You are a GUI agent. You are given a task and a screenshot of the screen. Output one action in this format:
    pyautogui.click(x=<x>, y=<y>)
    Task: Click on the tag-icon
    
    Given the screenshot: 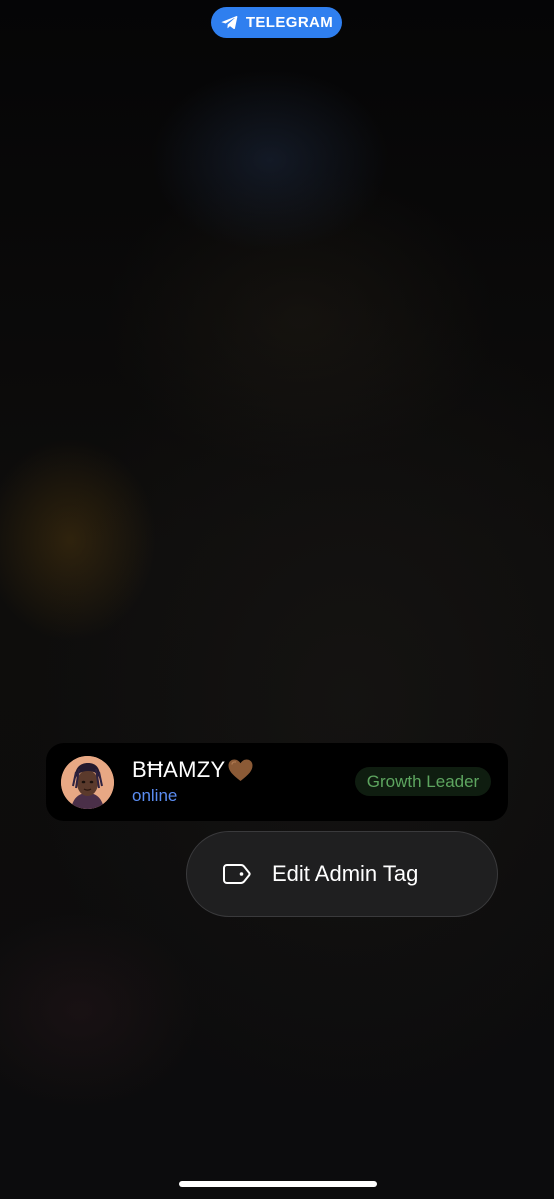 What is the action you would take?
    pyautogui.click(x=237, y=874)
    